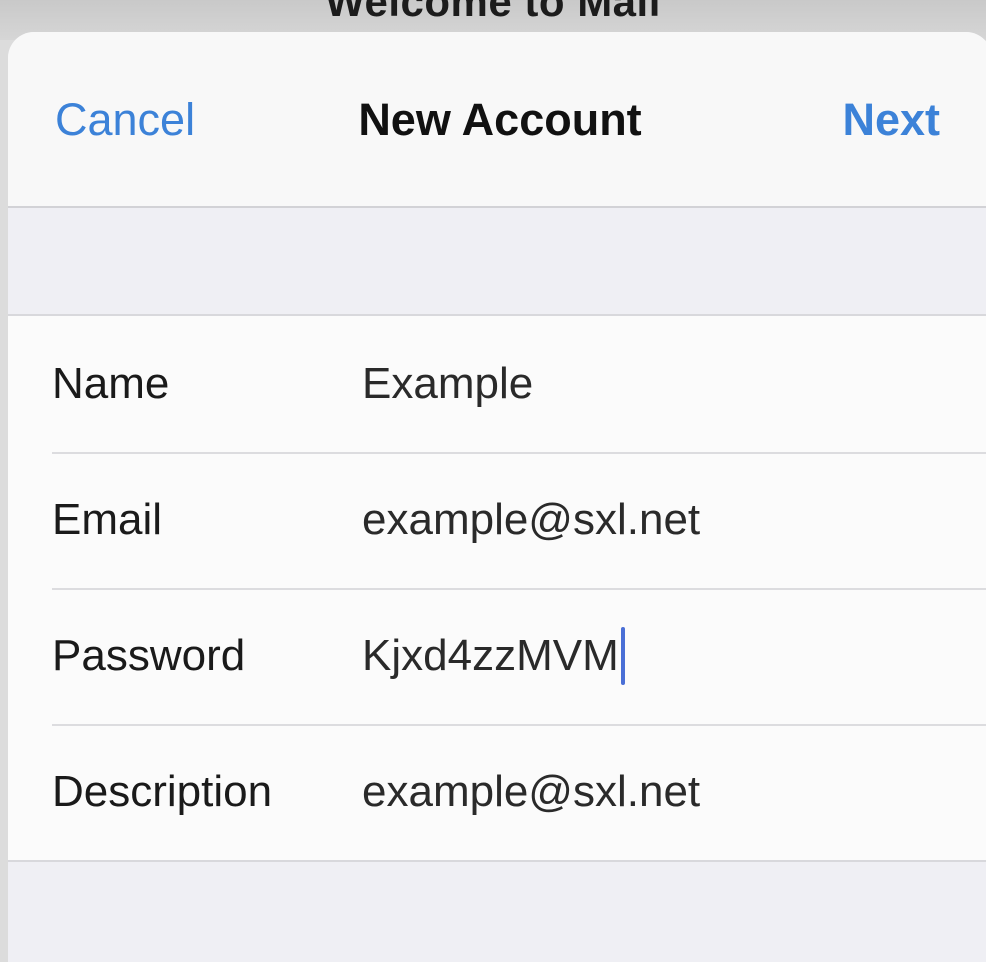  Describe the element at coordinates (490, 655) in the screenshot. I see `password-value: Kjxd4zzMVM` at that location.